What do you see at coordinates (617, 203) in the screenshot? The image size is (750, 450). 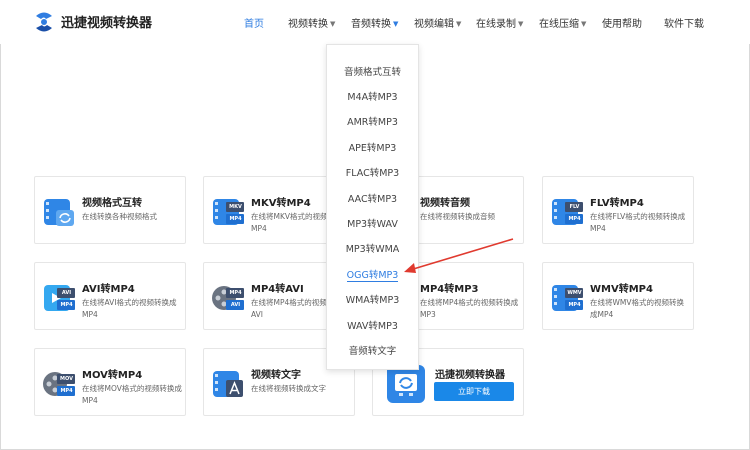 I see `card-title: FLV转MP4` at bounding box center [617, 203].